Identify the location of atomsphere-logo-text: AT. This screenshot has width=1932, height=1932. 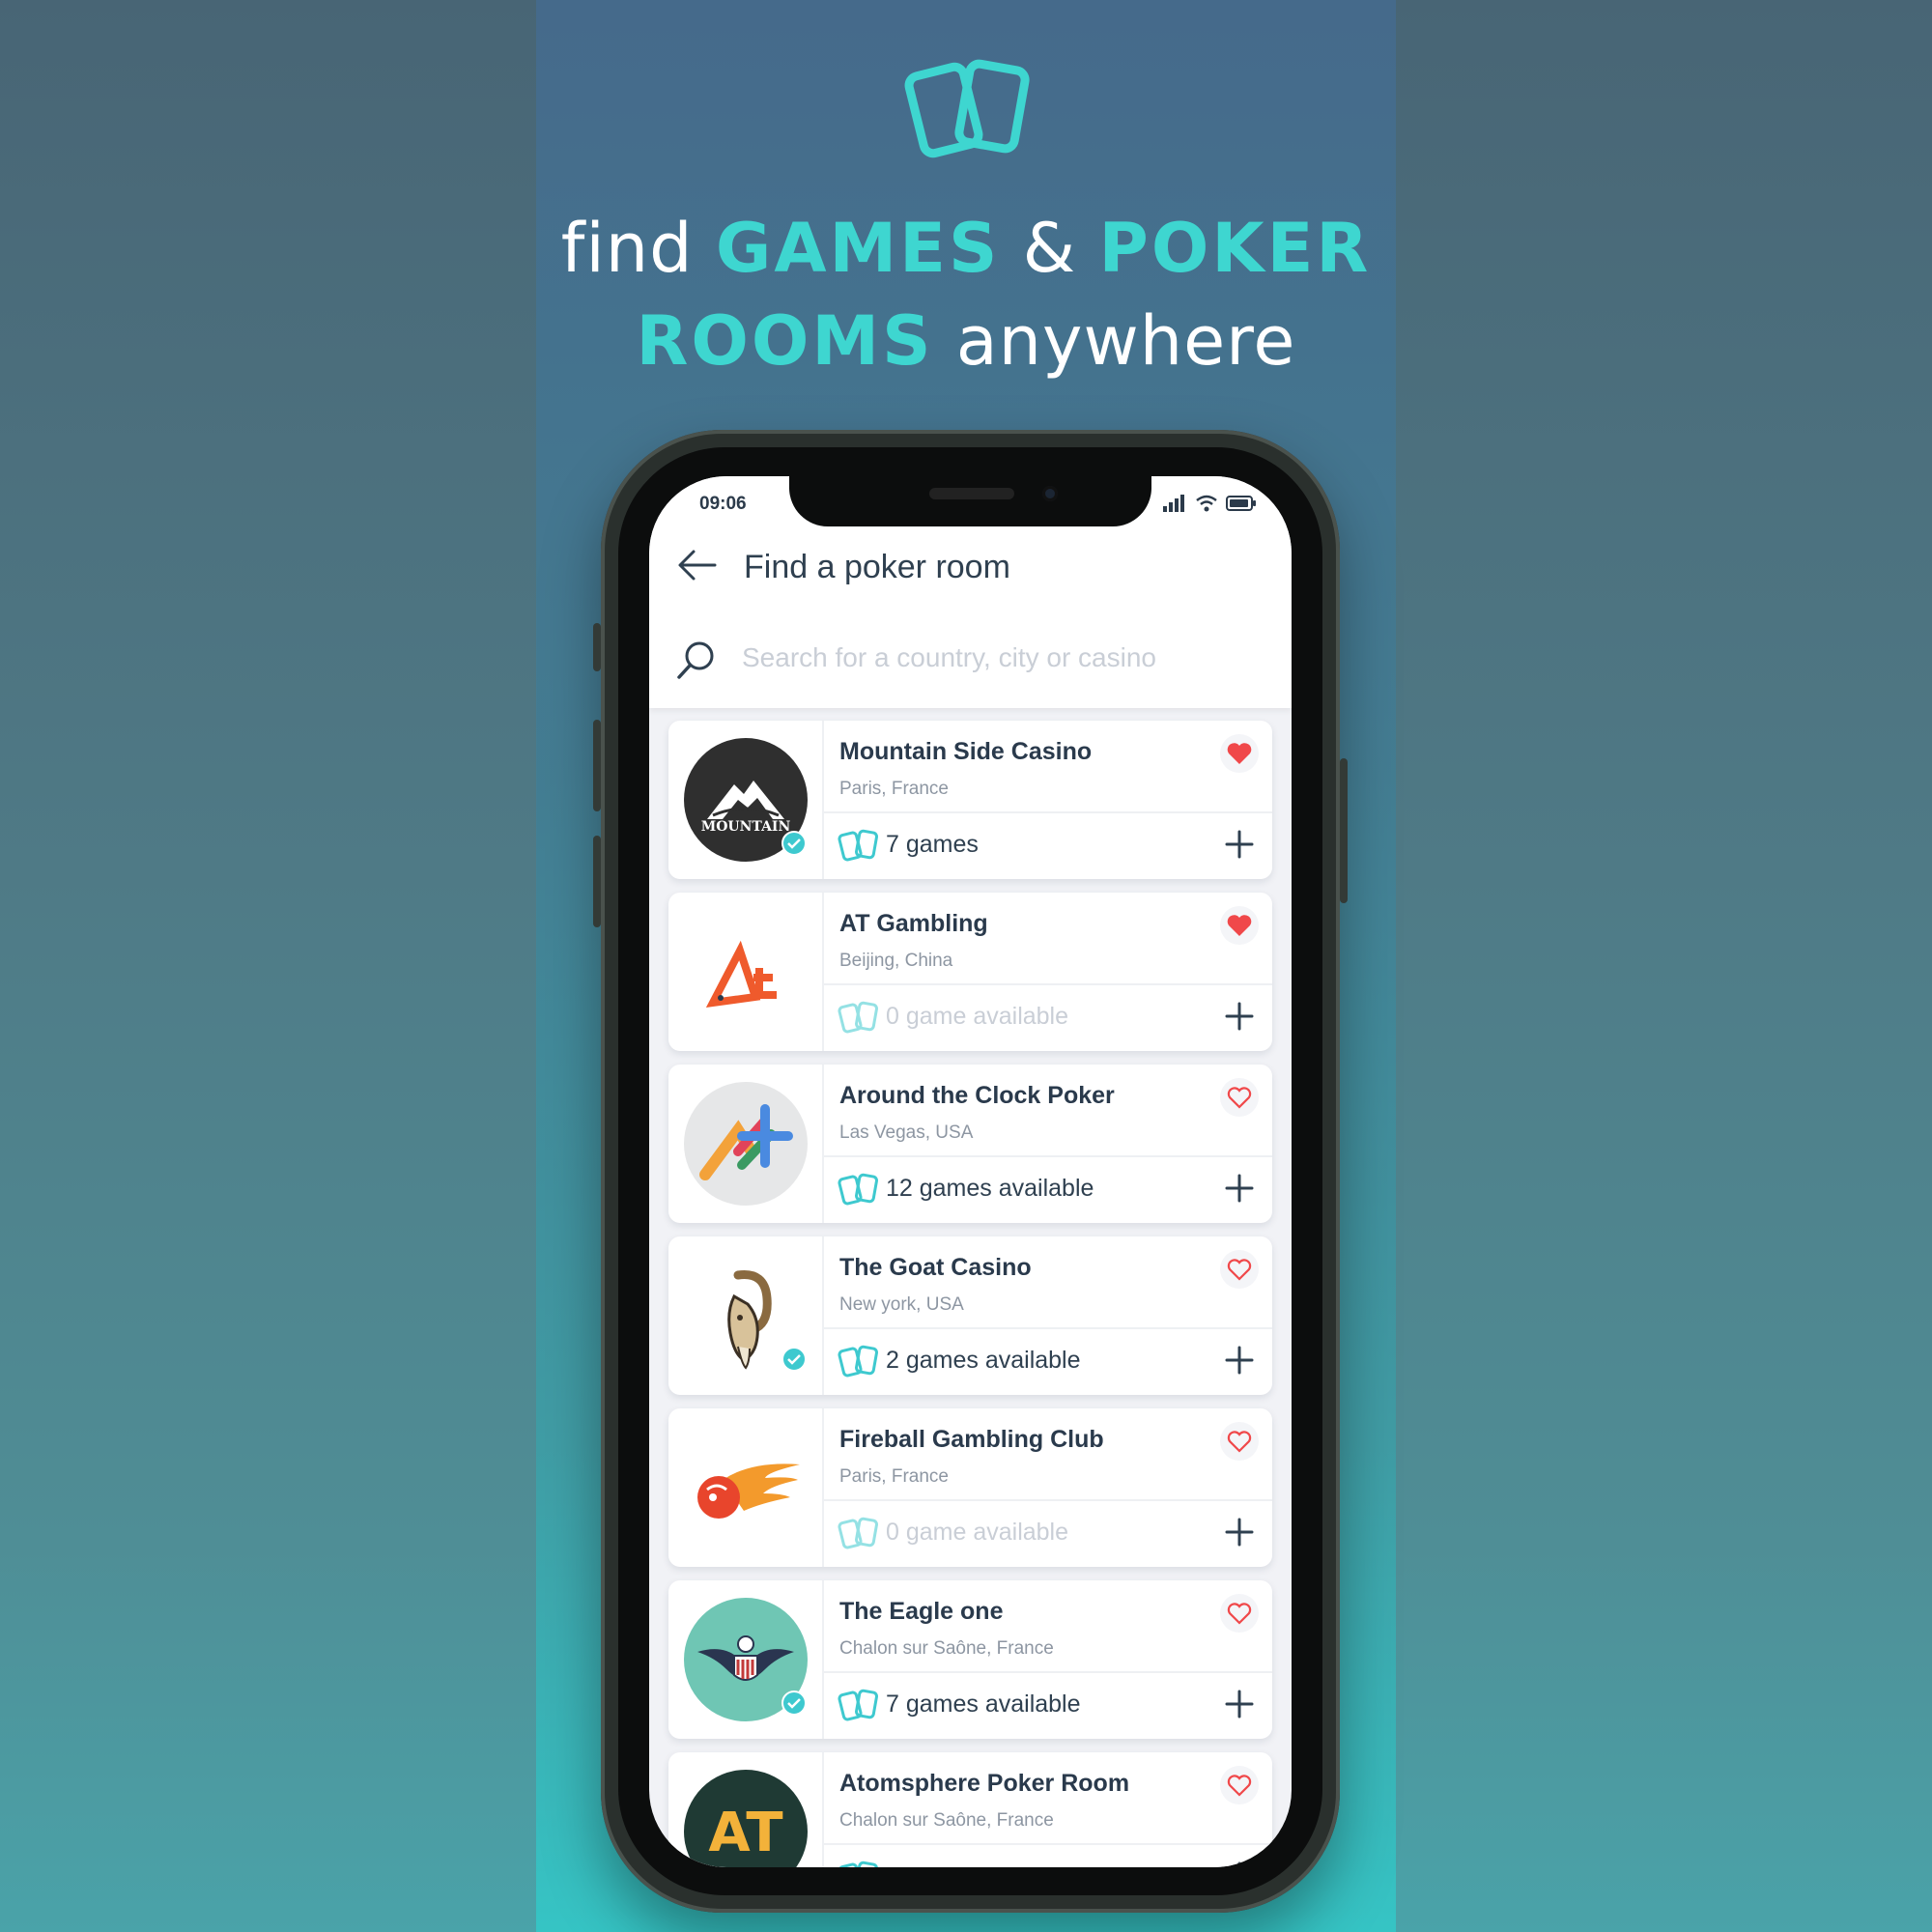
(745, 1833).